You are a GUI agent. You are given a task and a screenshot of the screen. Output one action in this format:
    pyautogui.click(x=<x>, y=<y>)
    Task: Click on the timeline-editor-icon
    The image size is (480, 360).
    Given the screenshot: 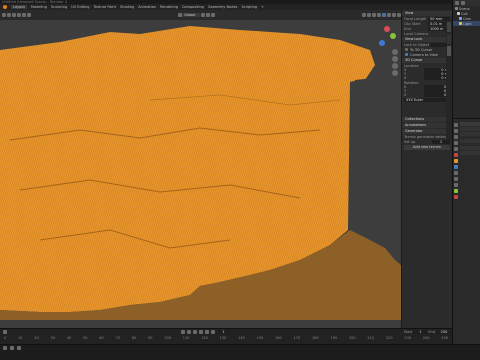 What is the action you would take?
    pyautogui.click(x=4, y=332)
    